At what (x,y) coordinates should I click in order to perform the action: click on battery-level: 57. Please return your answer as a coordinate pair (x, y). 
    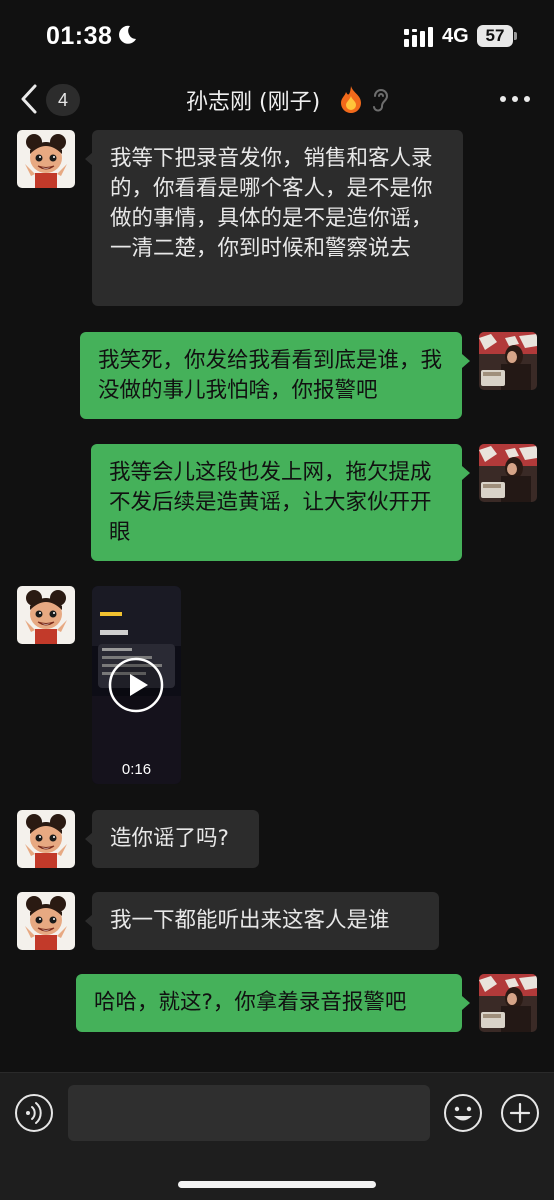
    Looking at the image, I should click on (495, 35).